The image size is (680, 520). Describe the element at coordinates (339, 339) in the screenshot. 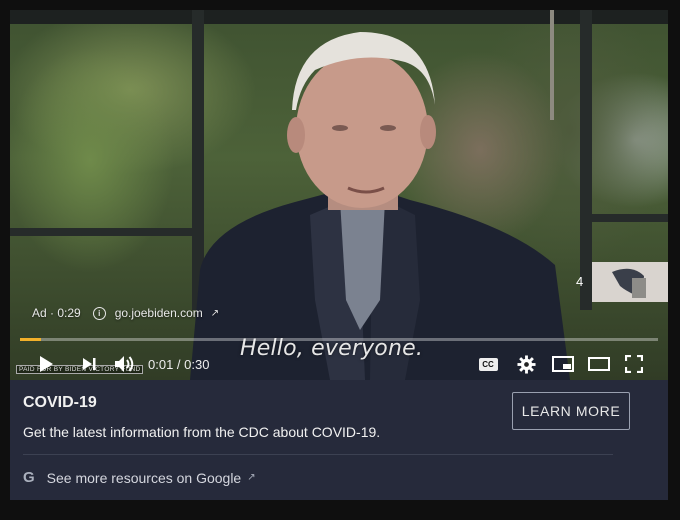

I see `progress-bar` at that location.